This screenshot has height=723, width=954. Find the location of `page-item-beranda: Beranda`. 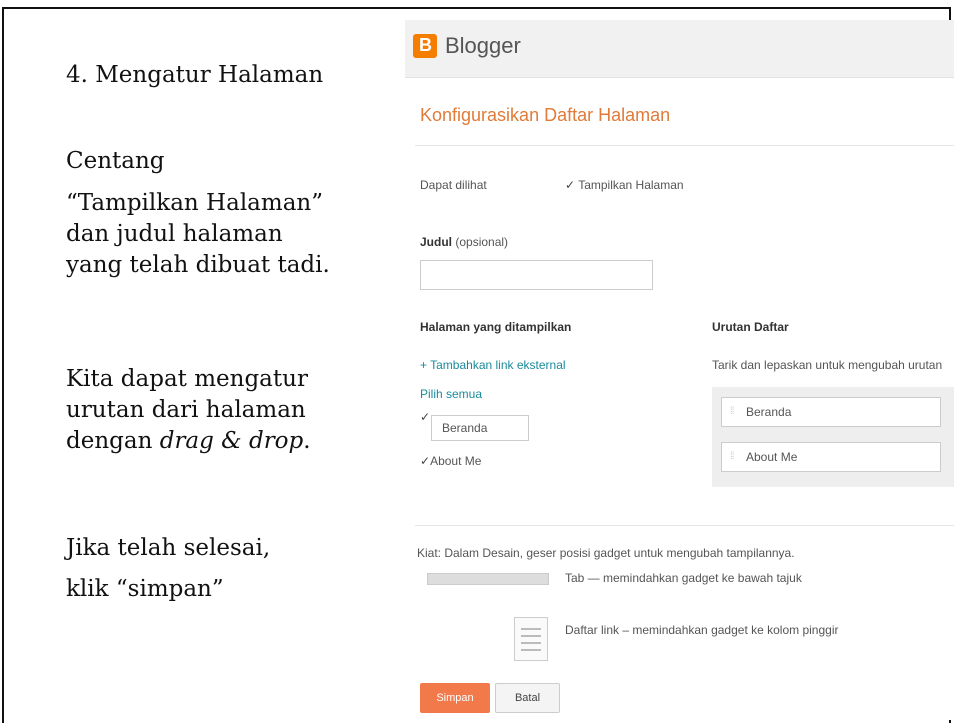

page-item-beranda: Beranda is located at coordinates (480, 428).